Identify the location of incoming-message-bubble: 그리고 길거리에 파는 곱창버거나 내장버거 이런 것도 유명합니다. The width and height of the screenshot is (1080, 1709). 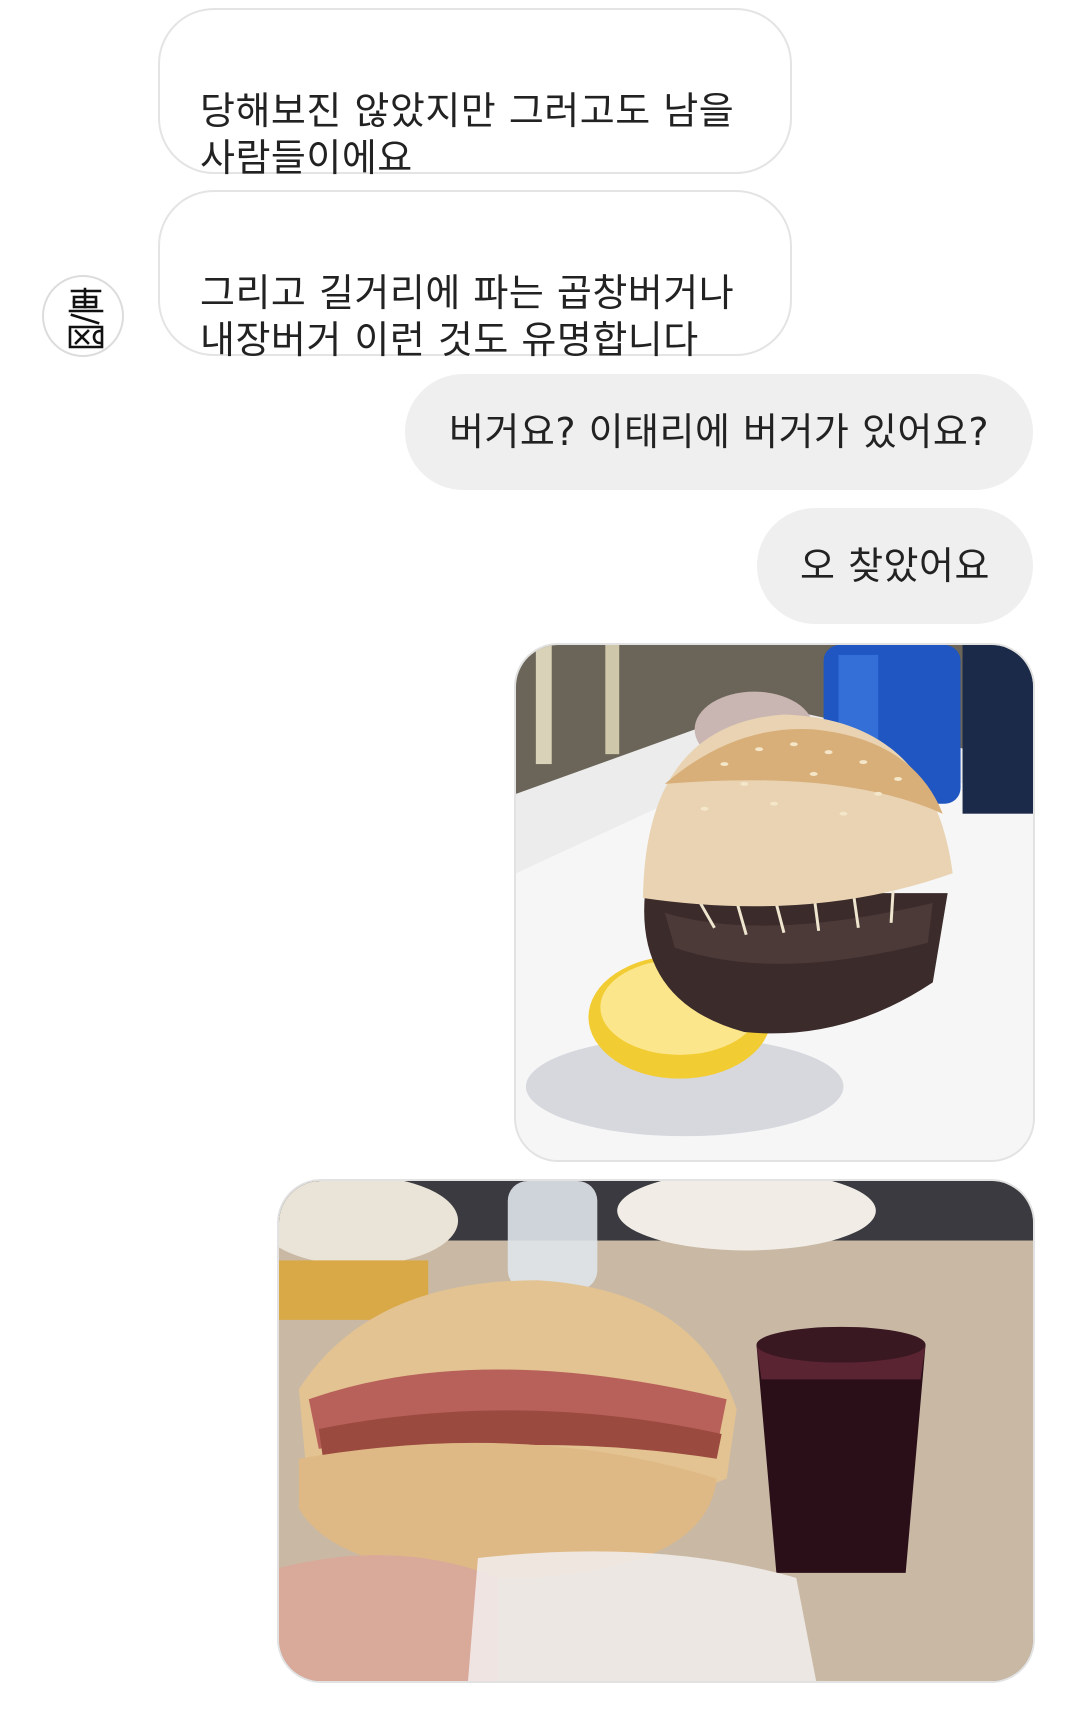
(475, 276).